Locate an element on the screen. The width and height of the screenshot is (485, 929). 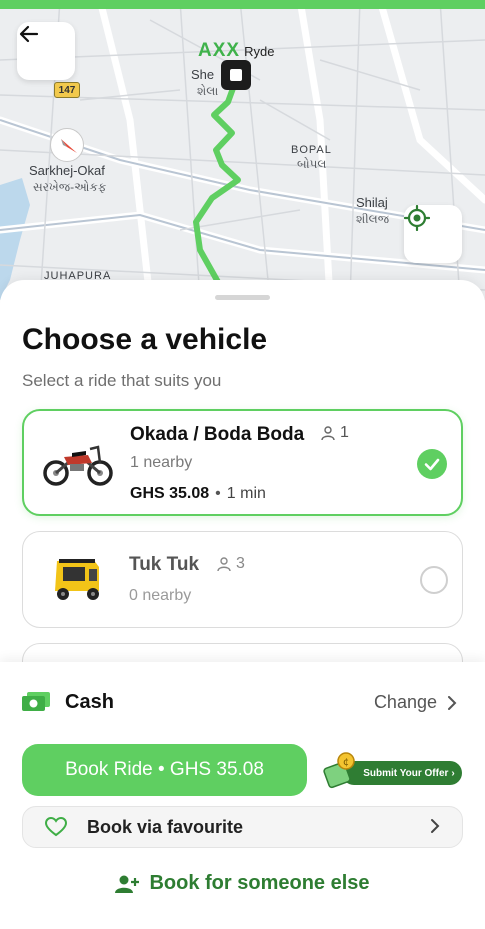
page-subtitle: Select a ride that suits you is located at coordinates (122, 380).